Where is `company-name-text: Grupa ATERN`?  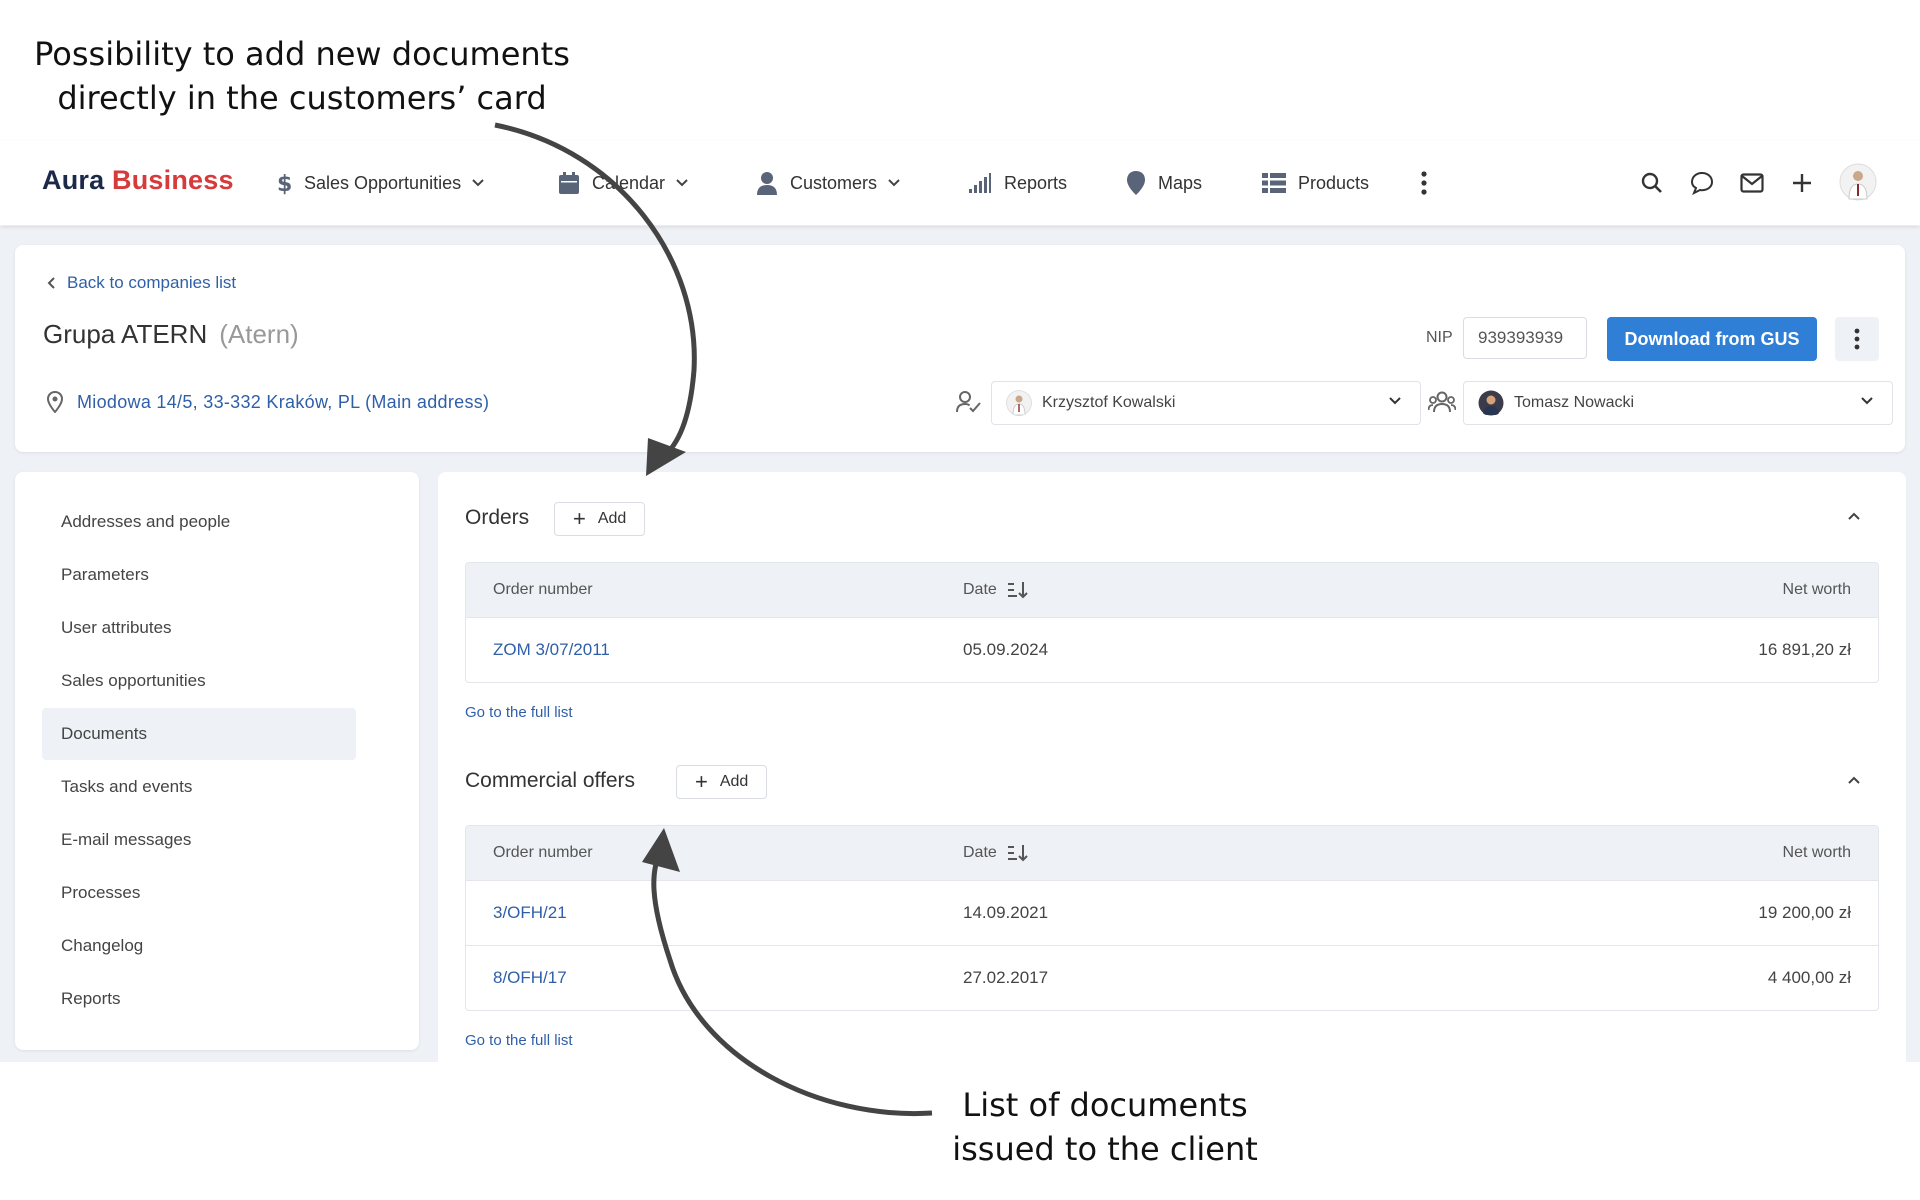
company-name-text: Grupa ATERN is located at coordinates (125, 334).